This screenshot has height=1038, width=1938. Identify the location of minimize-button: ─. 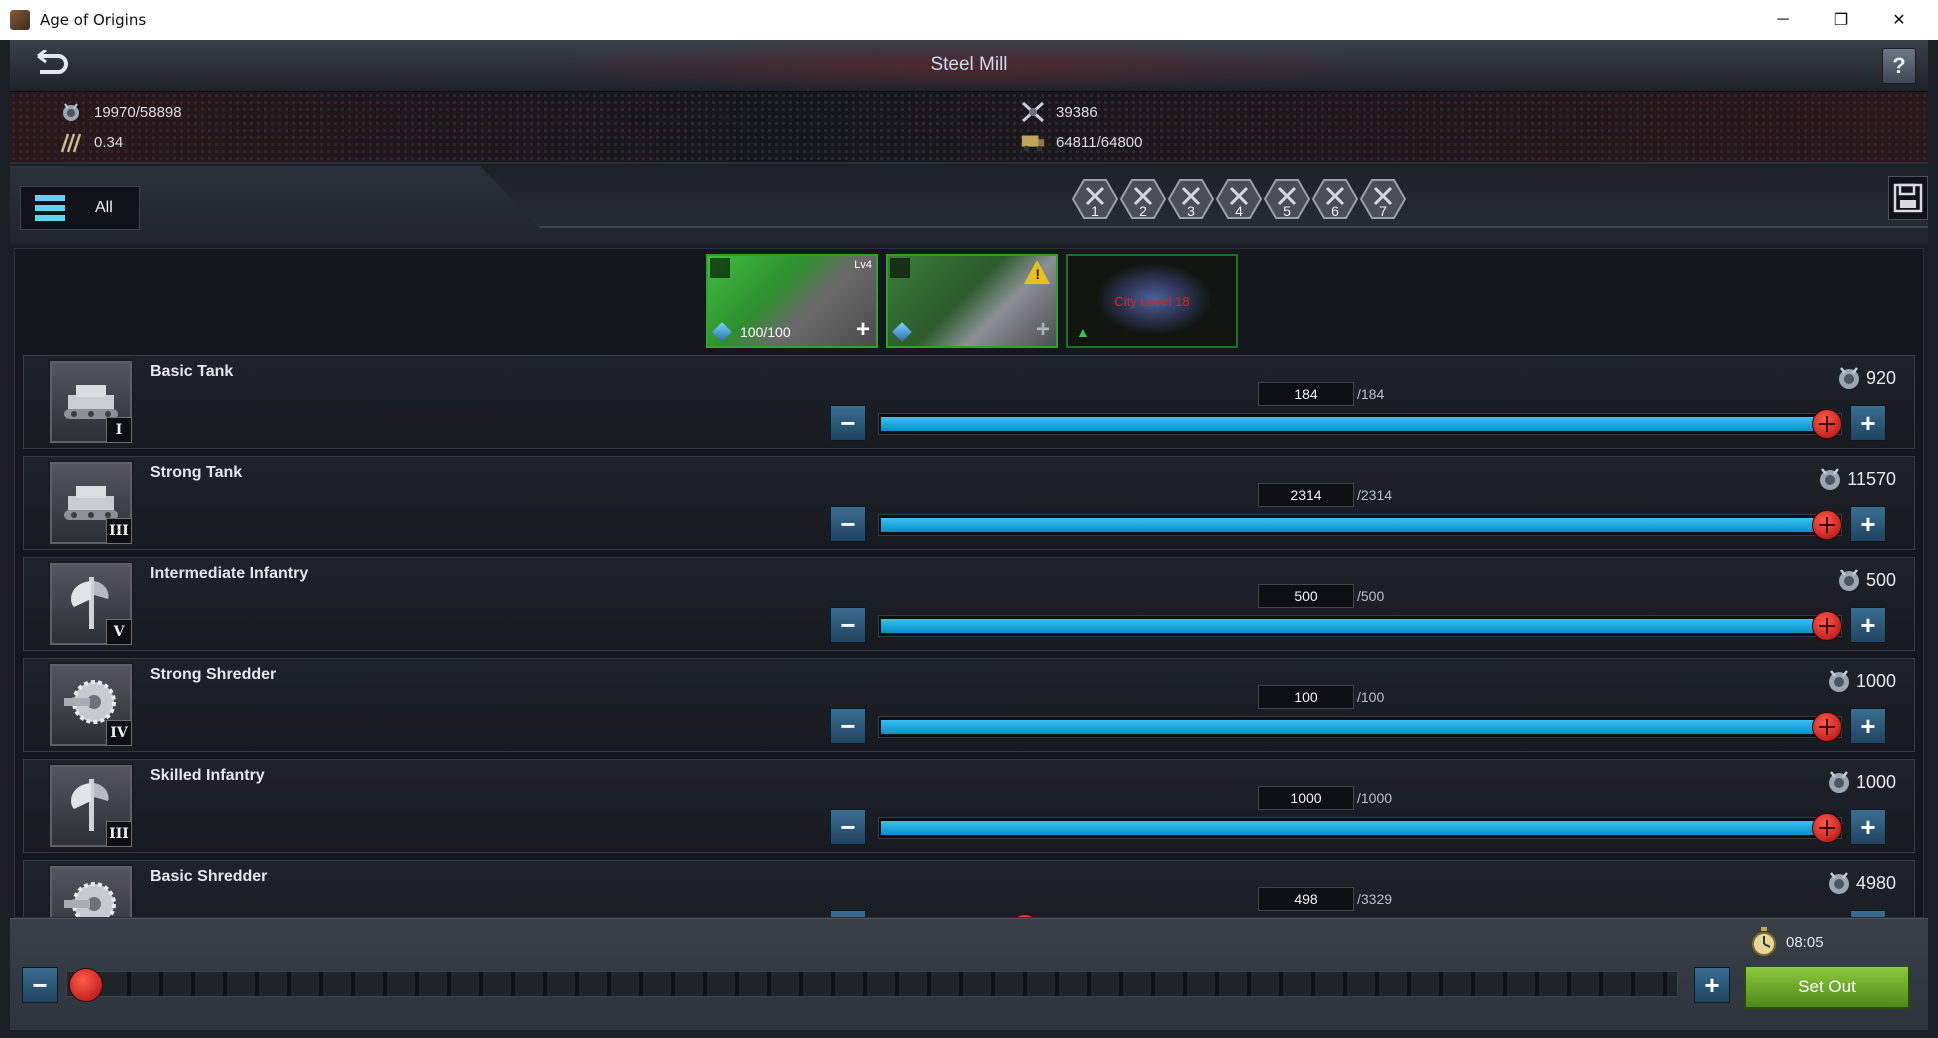
(1783, 20).